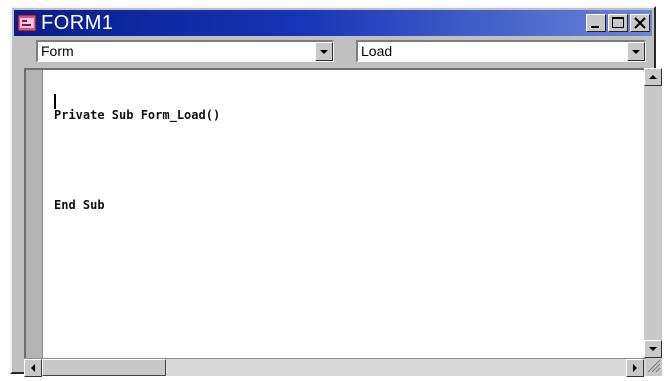  What do you see at coordinates (55, 101) in the screenshot?
I see `text-caret` at bounding box center [55, 101].